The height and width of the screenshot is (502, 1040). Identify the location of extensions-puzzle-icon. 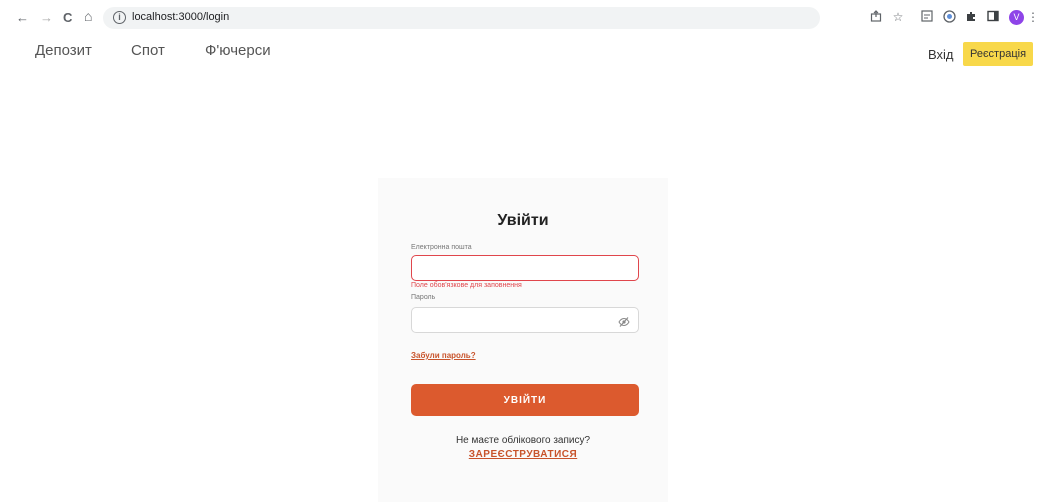
(971, 17).